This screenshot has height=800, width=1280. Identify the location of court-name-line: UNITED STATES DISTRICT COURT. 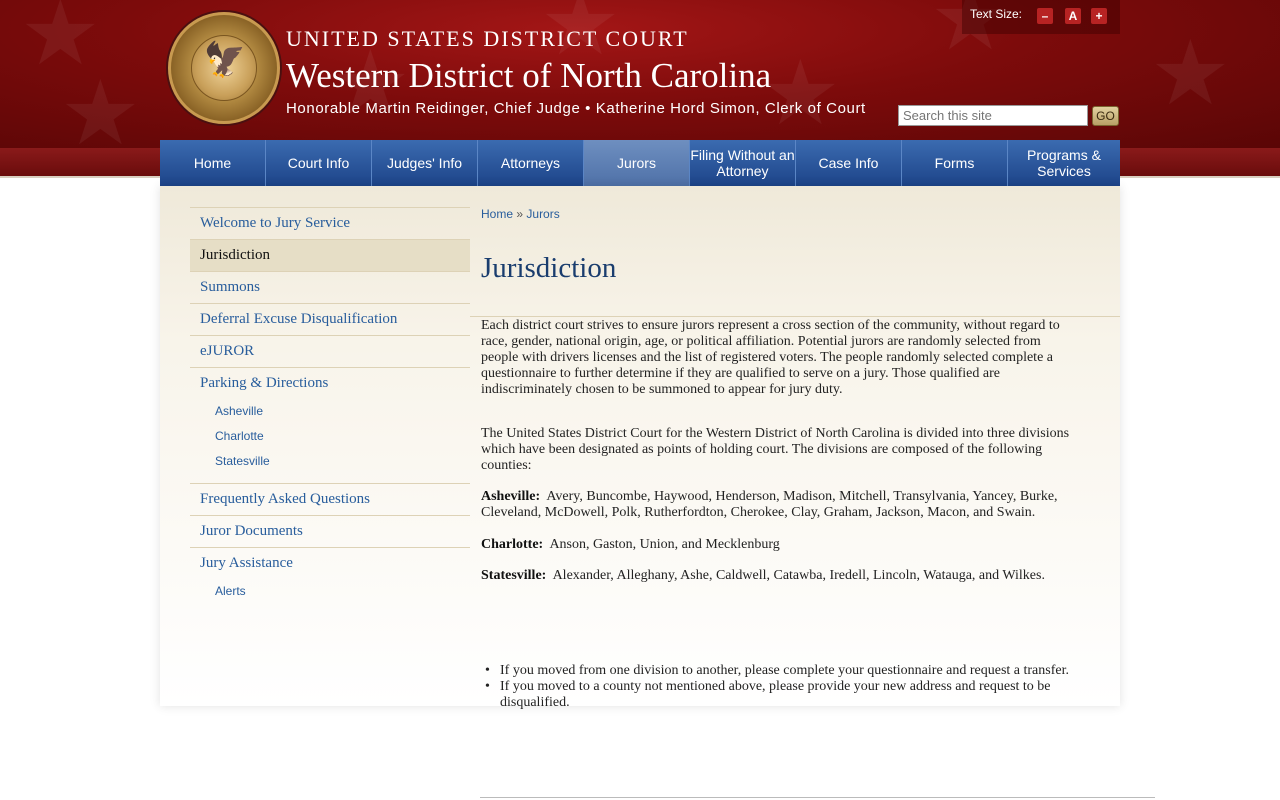
(487, 38).